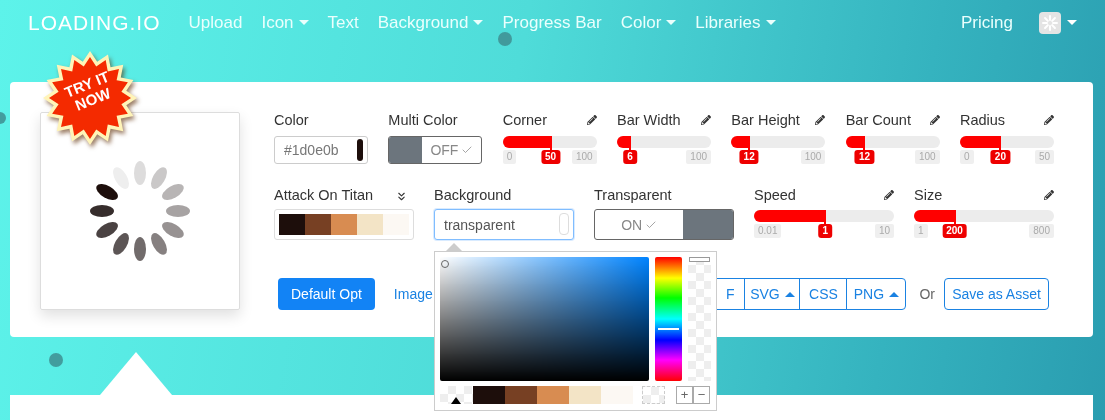 The height and width of the screenshot is (420, 1105). Describe the element at coordinates (669, 328) in the screenshot. I see `hue-marker` at that location.